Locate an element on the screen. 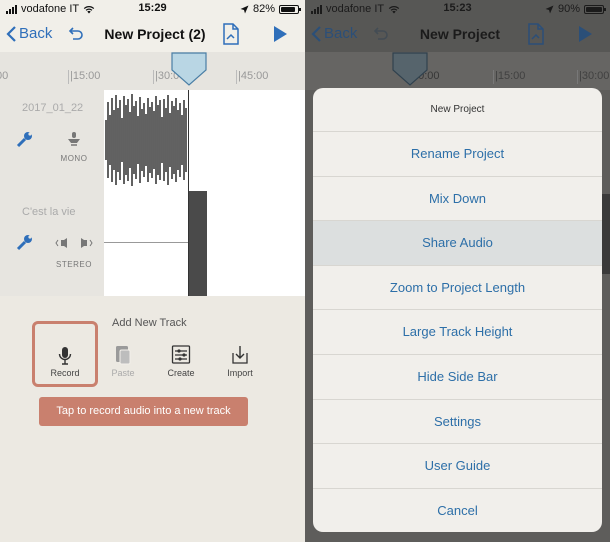  back-button: Back is located at coordinates (29, 33).